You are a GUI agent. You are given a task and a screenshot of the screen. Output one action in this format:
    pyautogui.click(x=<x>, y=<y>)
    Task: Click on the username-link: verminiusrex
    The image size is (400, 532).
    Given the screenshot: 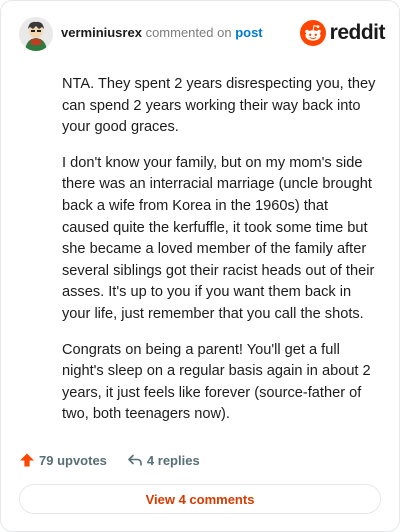 What is the action you would take?
    pyautogui.click(x=101, y=32)
    